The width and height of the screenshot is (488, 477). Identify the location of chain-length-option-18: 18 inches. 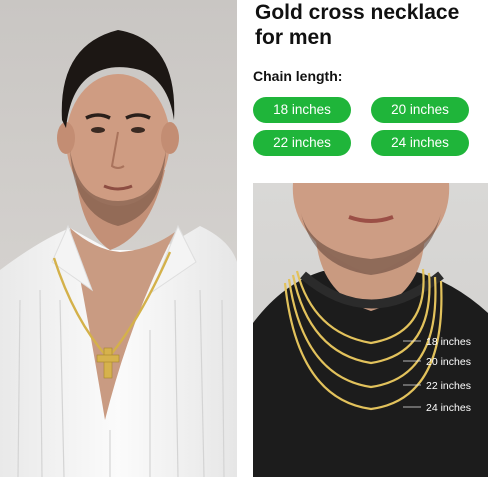
(302, 110).